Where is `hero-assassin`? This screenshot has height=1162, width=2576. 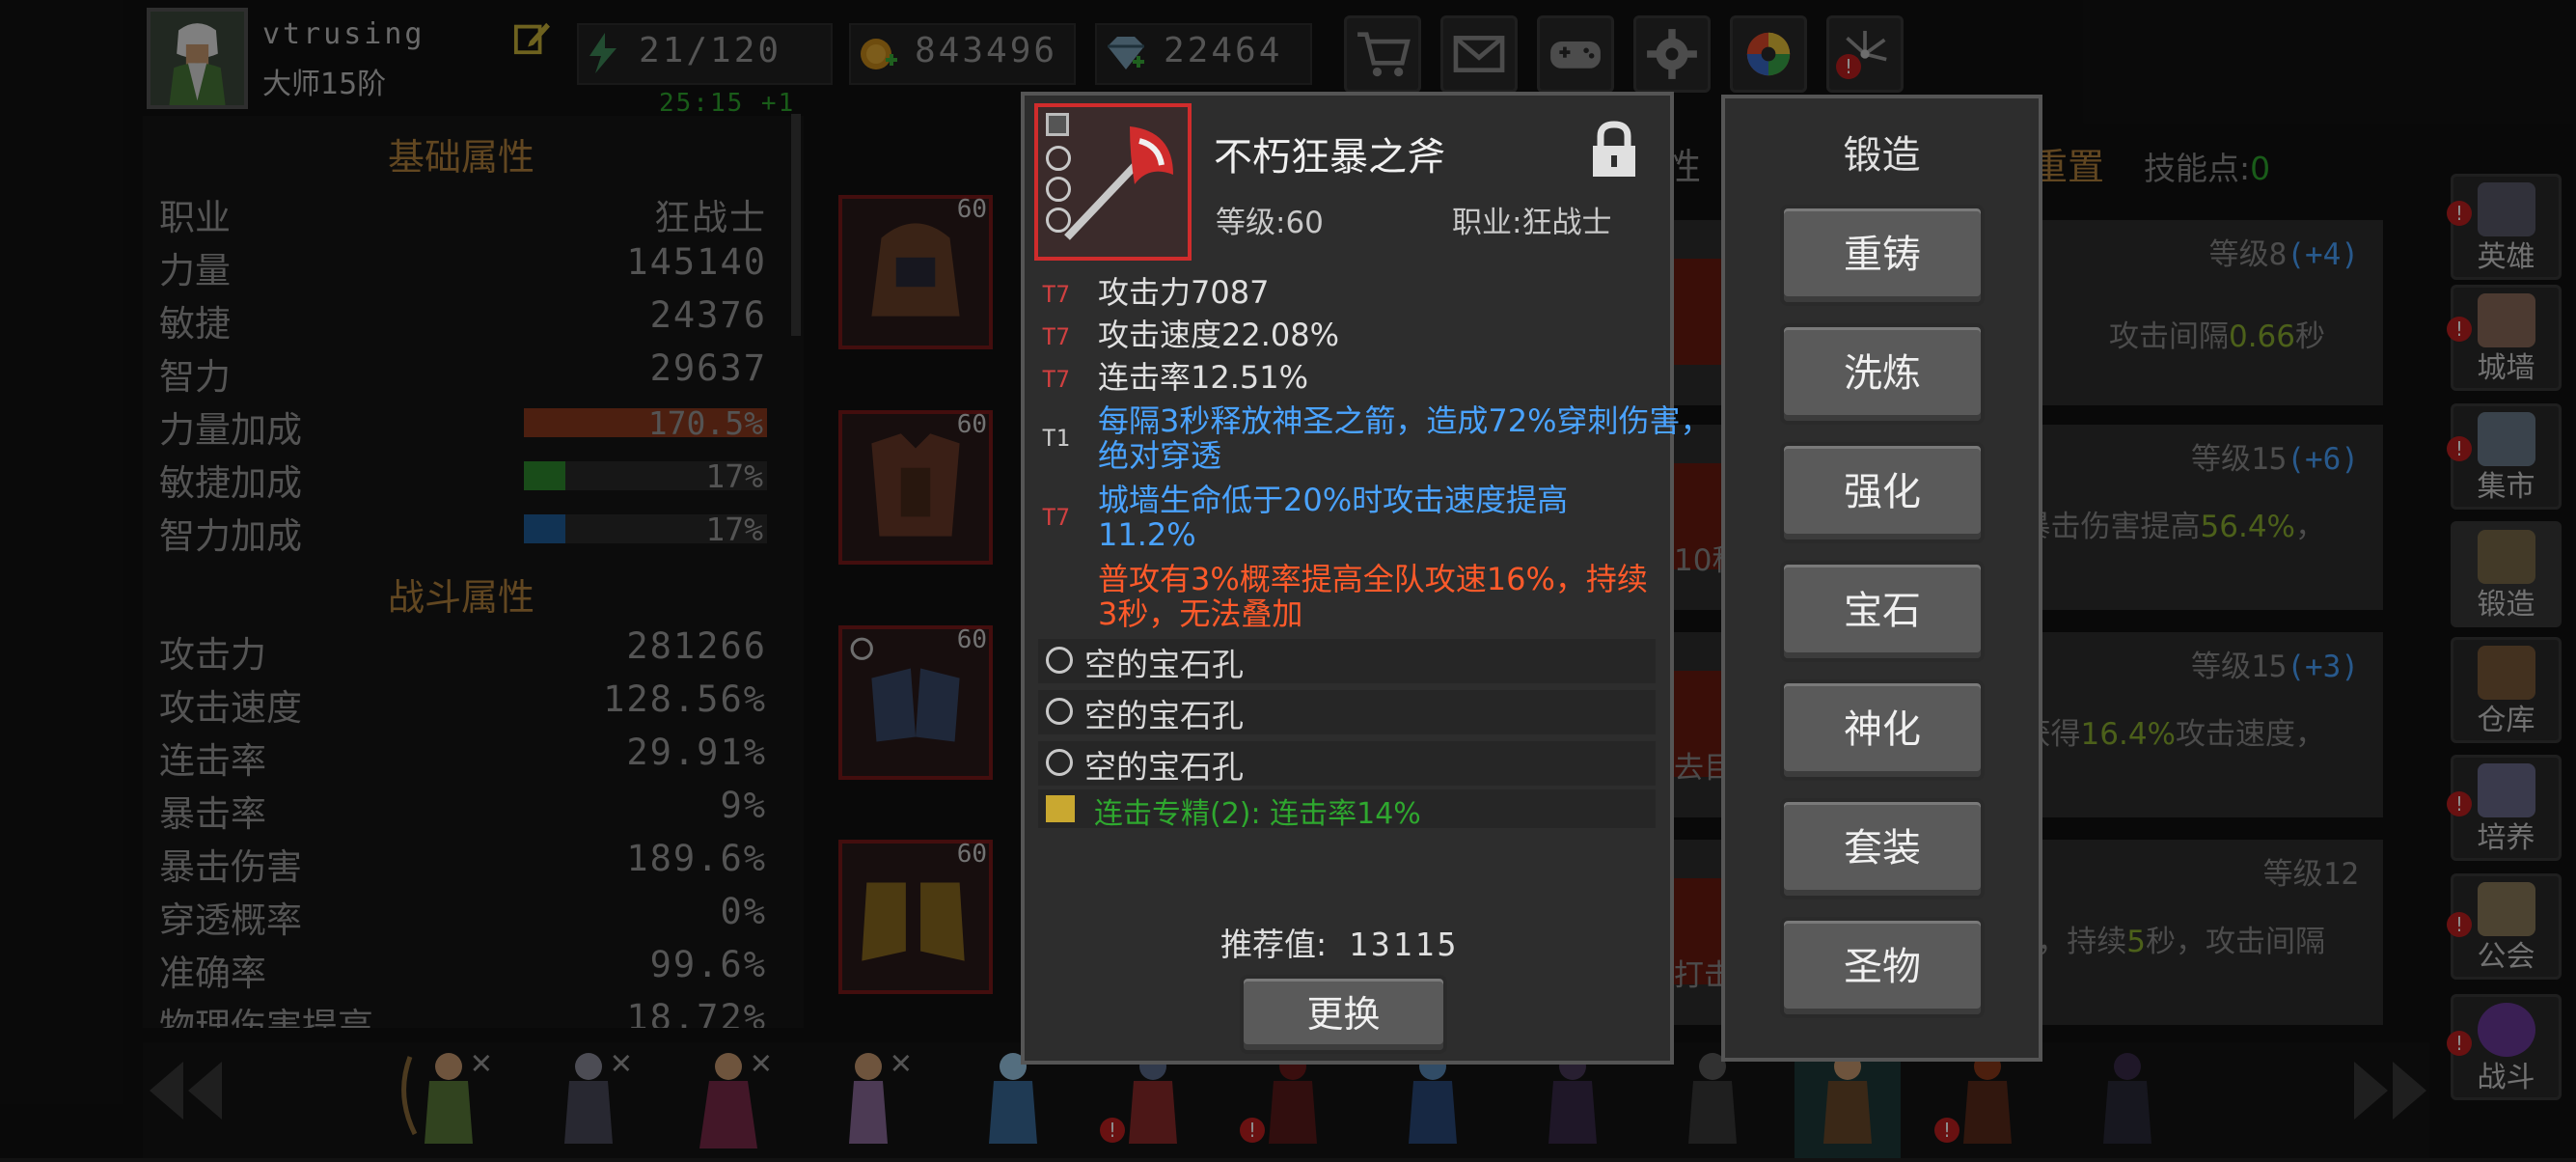
hero-assassin is located at coordinates (2127, 1098).